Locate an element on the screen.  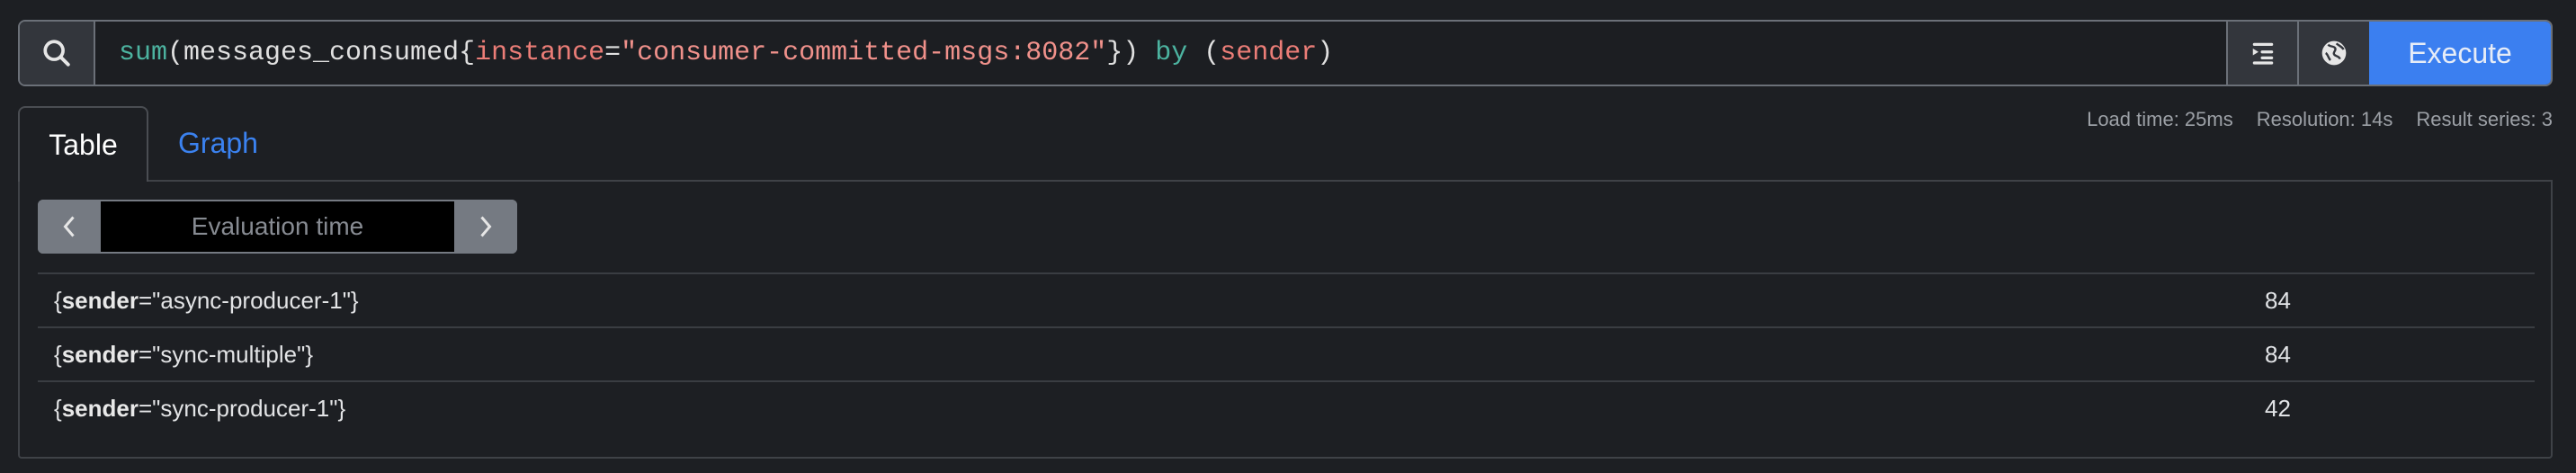
table-row: {sender="sync-multiple"} 84 is located at coordinates (1286, 353).